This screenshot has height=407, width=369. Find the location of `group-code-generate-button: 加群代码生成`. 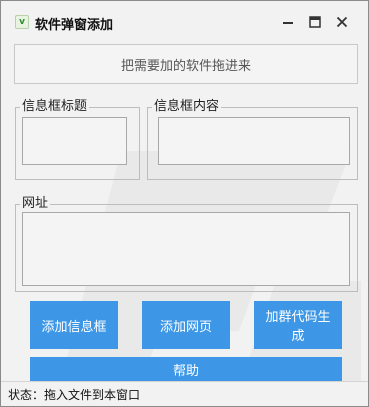

group-code-generate-button: 加群代码生成 is located at coordinates (298, 325).